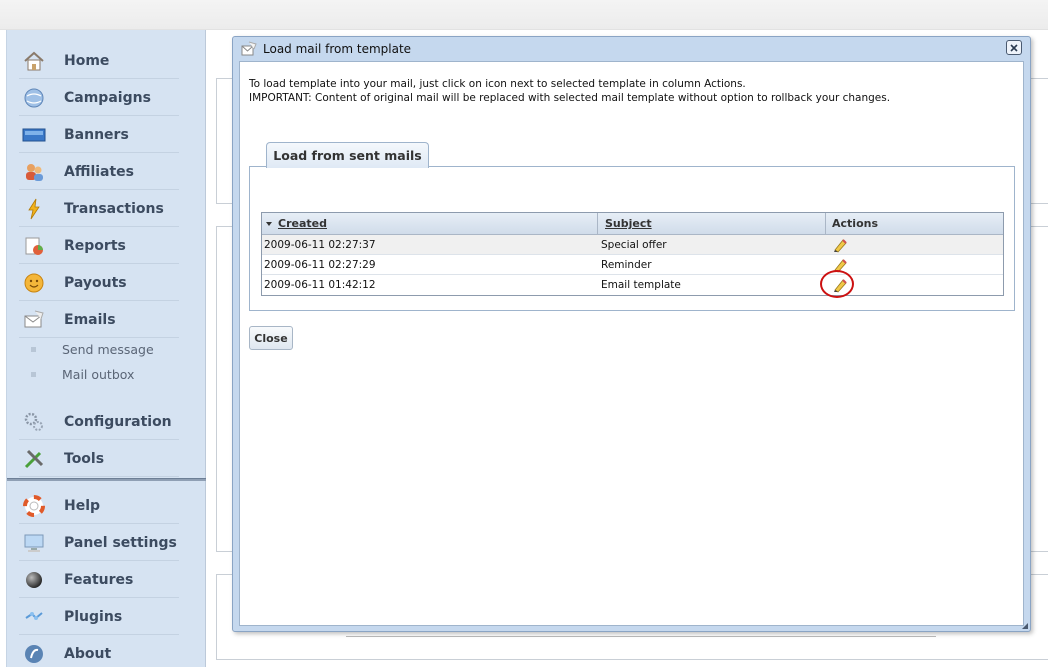  Describe the element at coordinates (320, 285) in the screenshot. I see `cell-created: 2009-06-11 01:42:12` at that location.